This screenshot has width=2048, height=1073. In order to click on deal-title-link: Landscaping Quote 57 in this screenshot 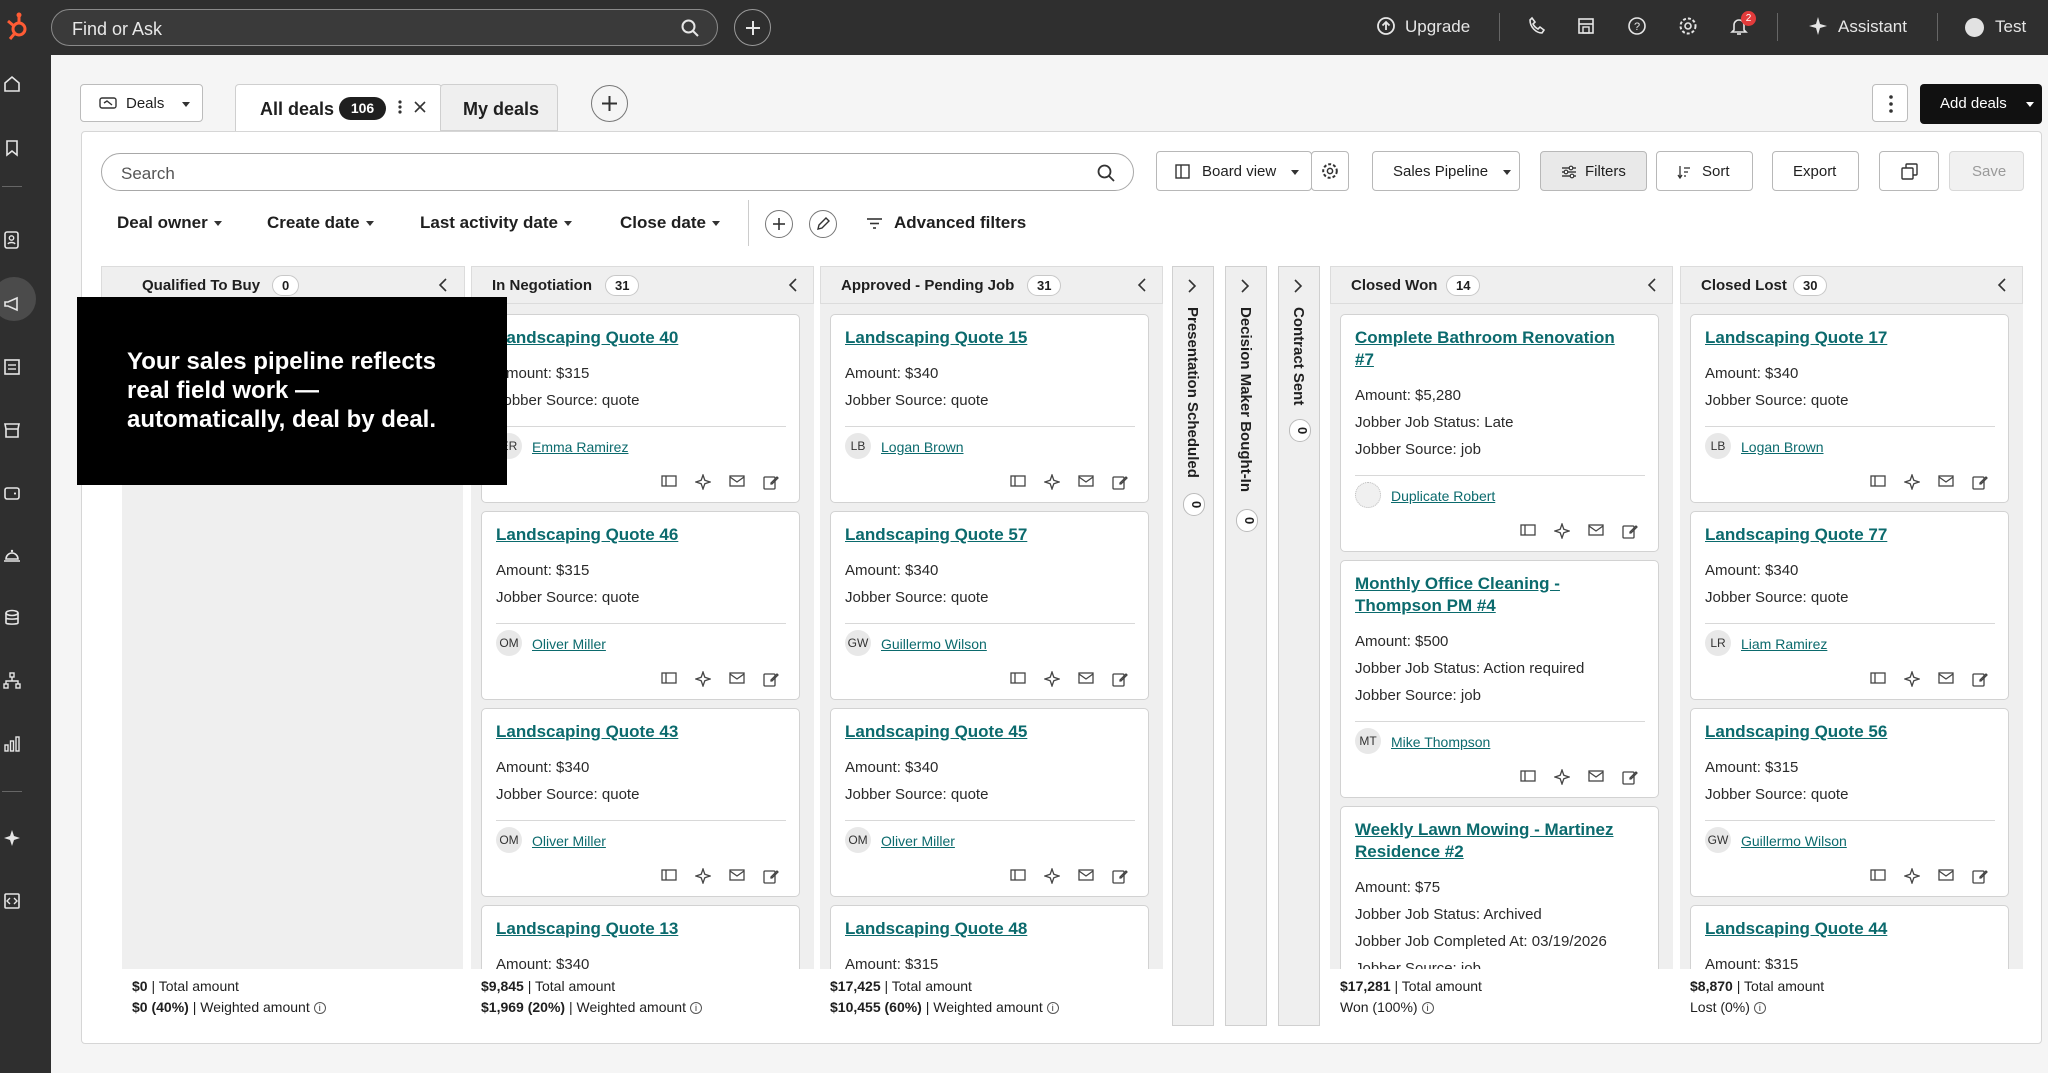, I will do `click(980, 535)`.